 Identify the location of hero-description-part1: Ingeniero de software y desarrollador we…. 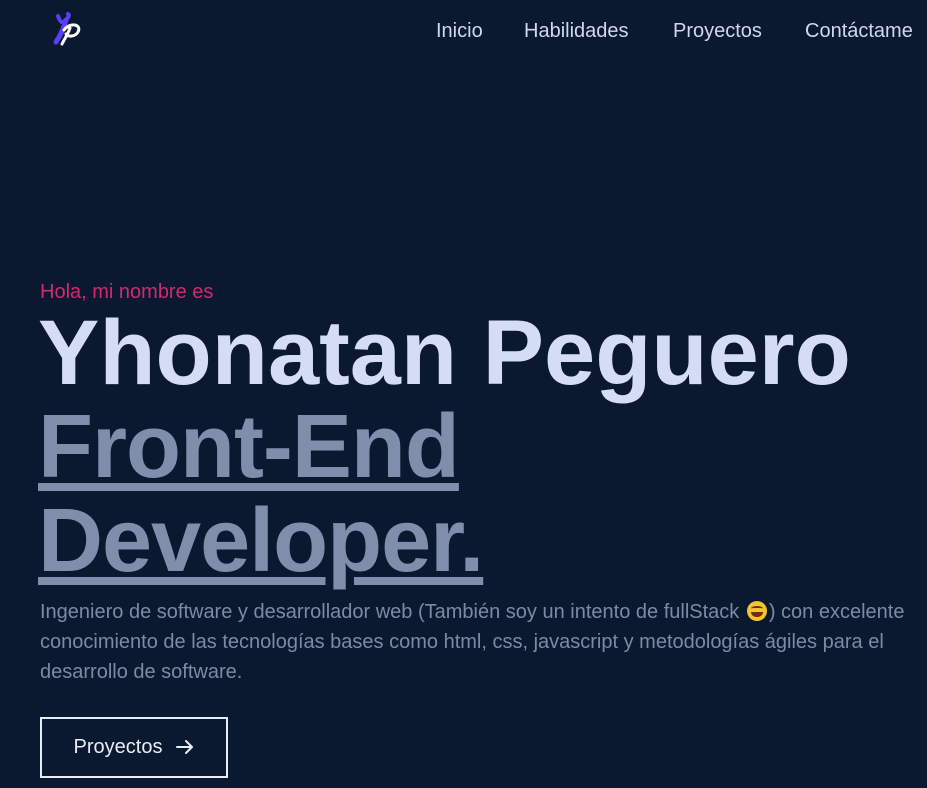
(390, 612).